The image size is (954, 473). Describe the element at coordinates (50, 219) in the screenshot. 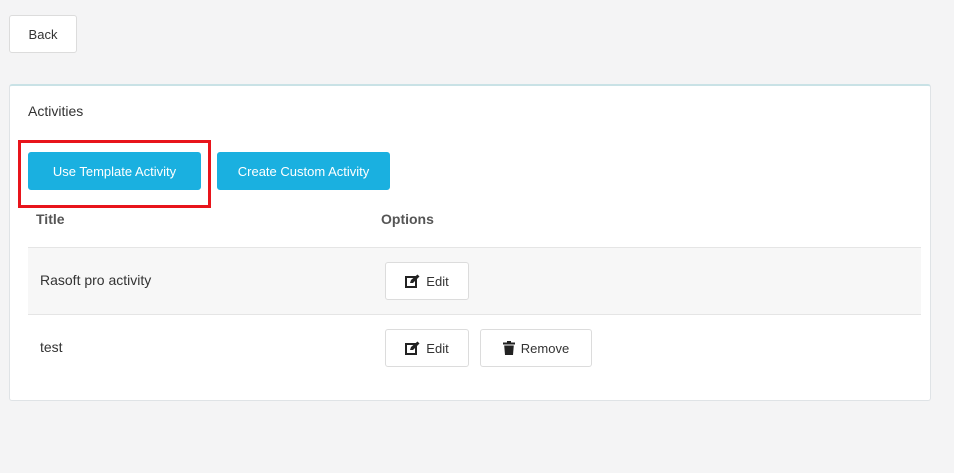

I see `column-header-title: Title` at that location.